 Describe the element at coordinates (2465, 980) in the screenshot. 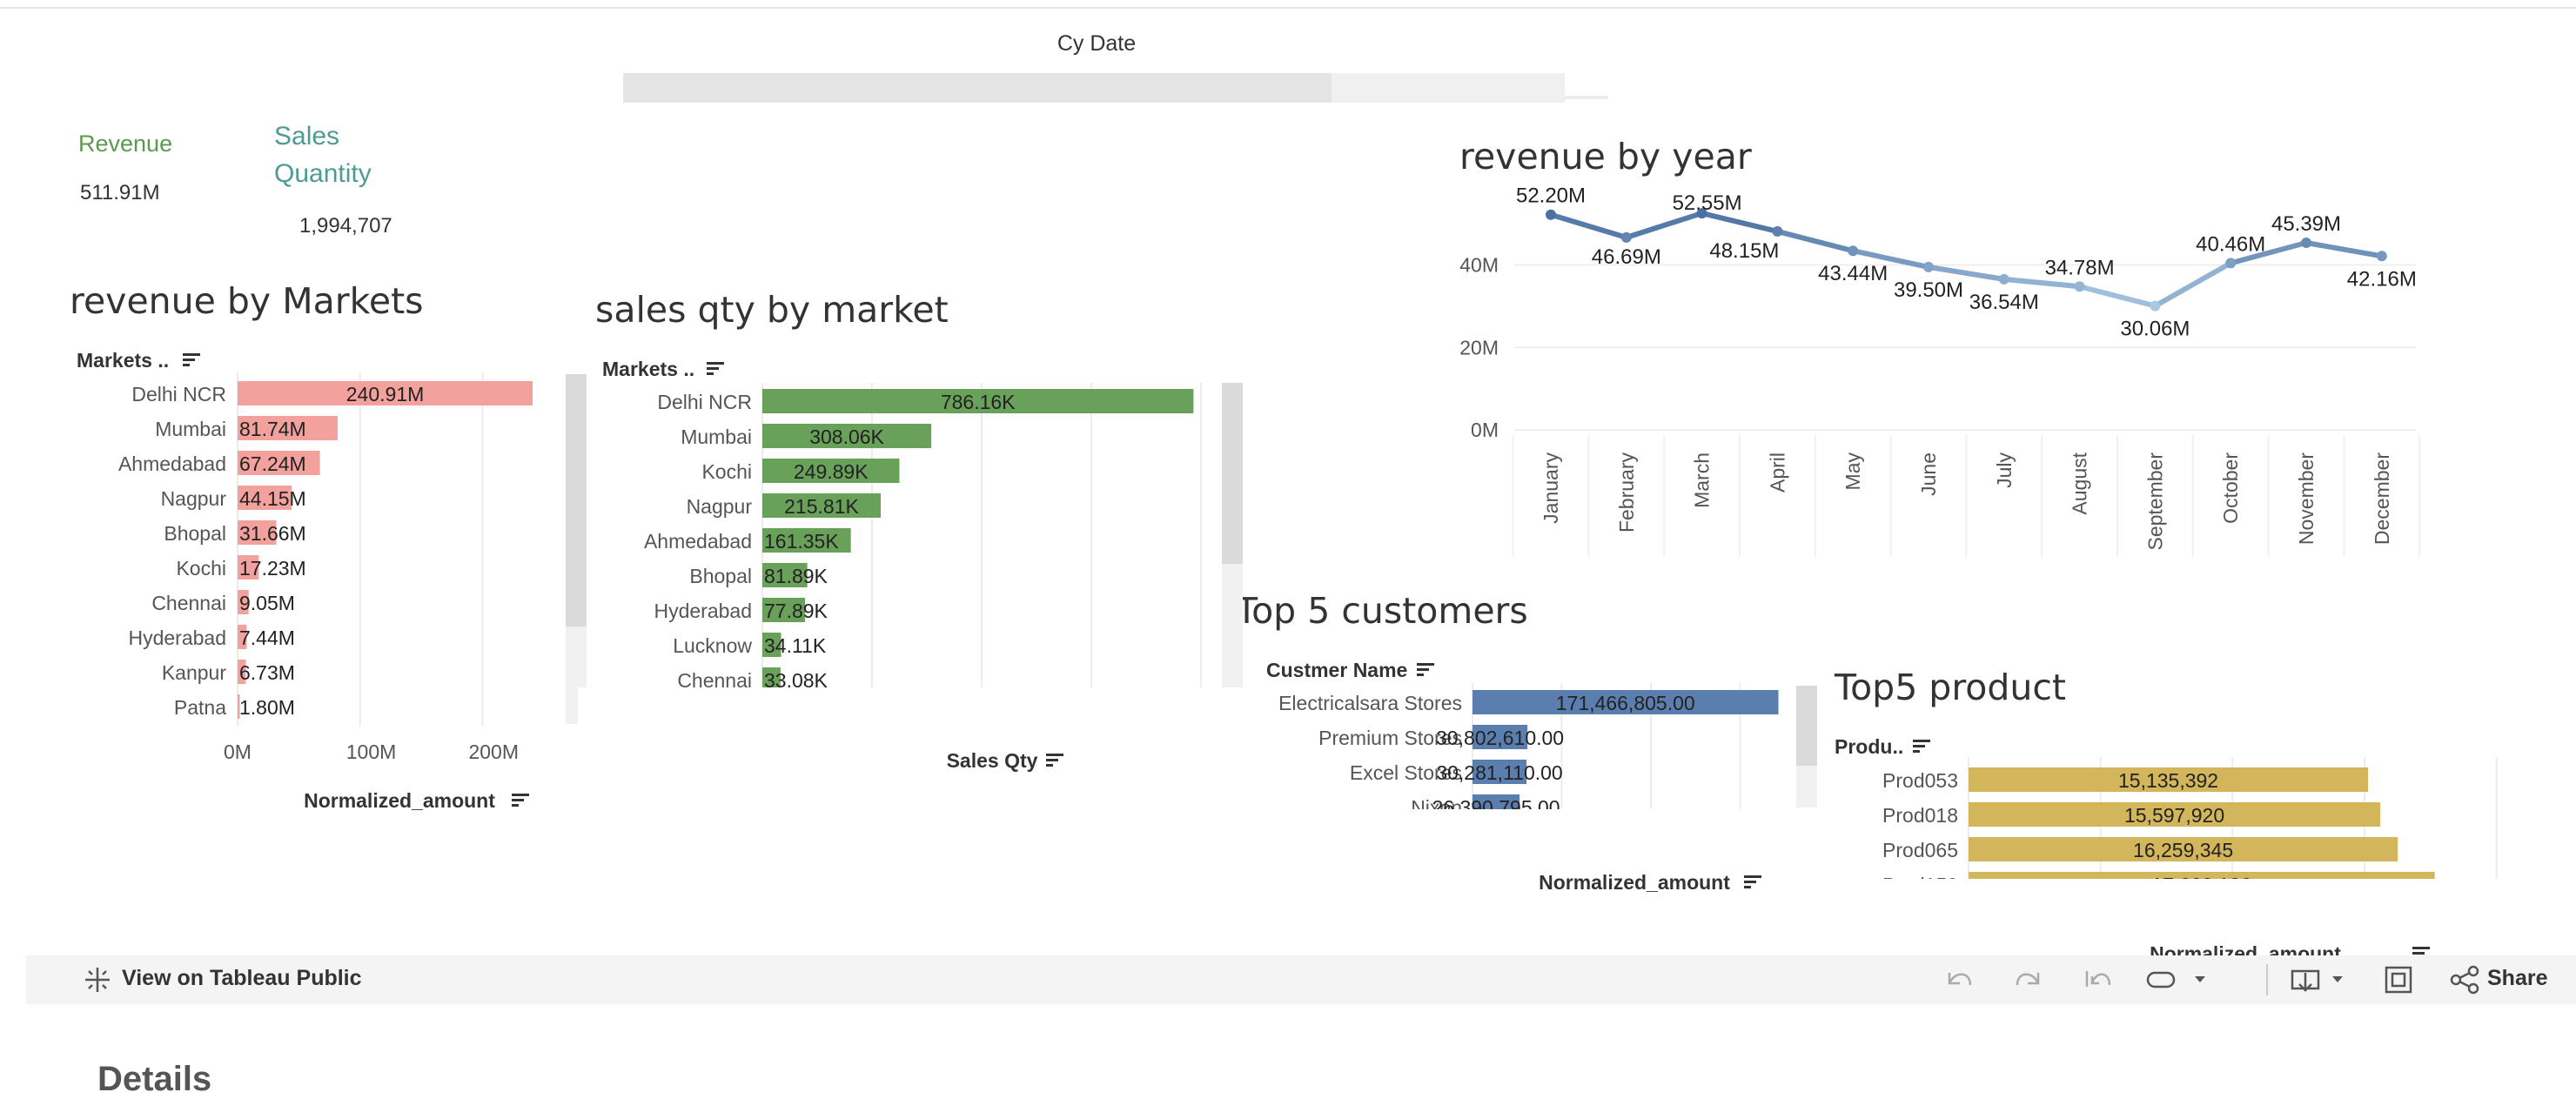

I see `share-icon` at that location.